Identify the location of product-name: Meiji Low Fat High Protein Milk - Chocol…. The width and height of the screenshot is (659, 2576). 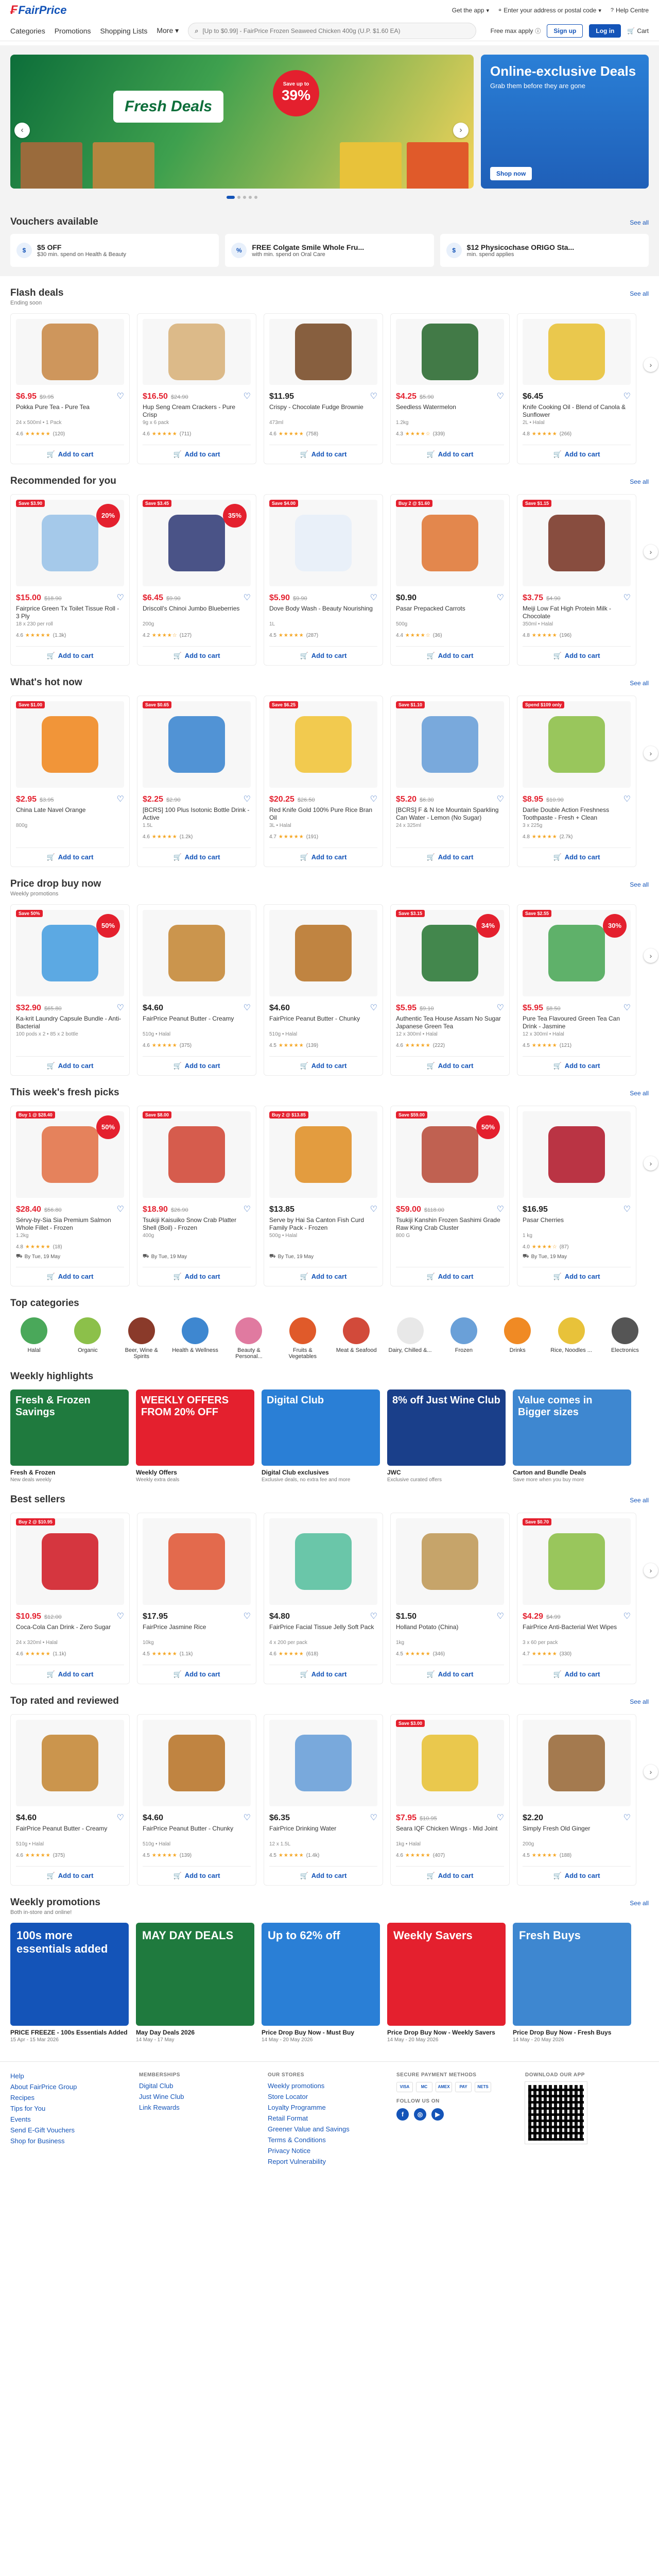
(577, 612).